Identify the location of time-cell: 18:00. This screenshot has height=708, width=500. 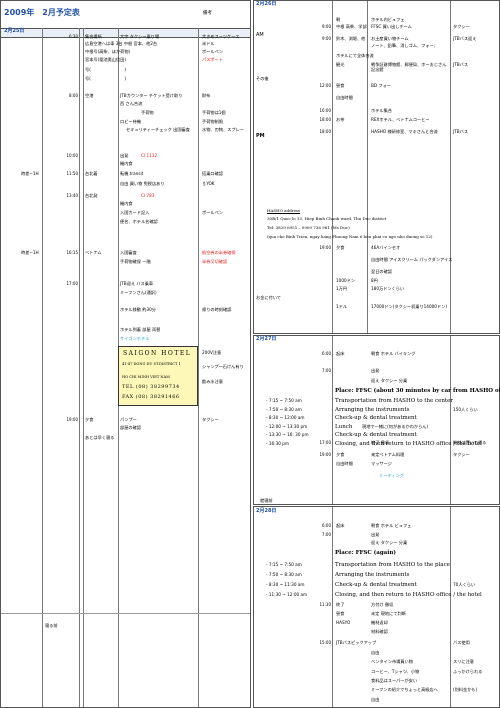
(325, 119).